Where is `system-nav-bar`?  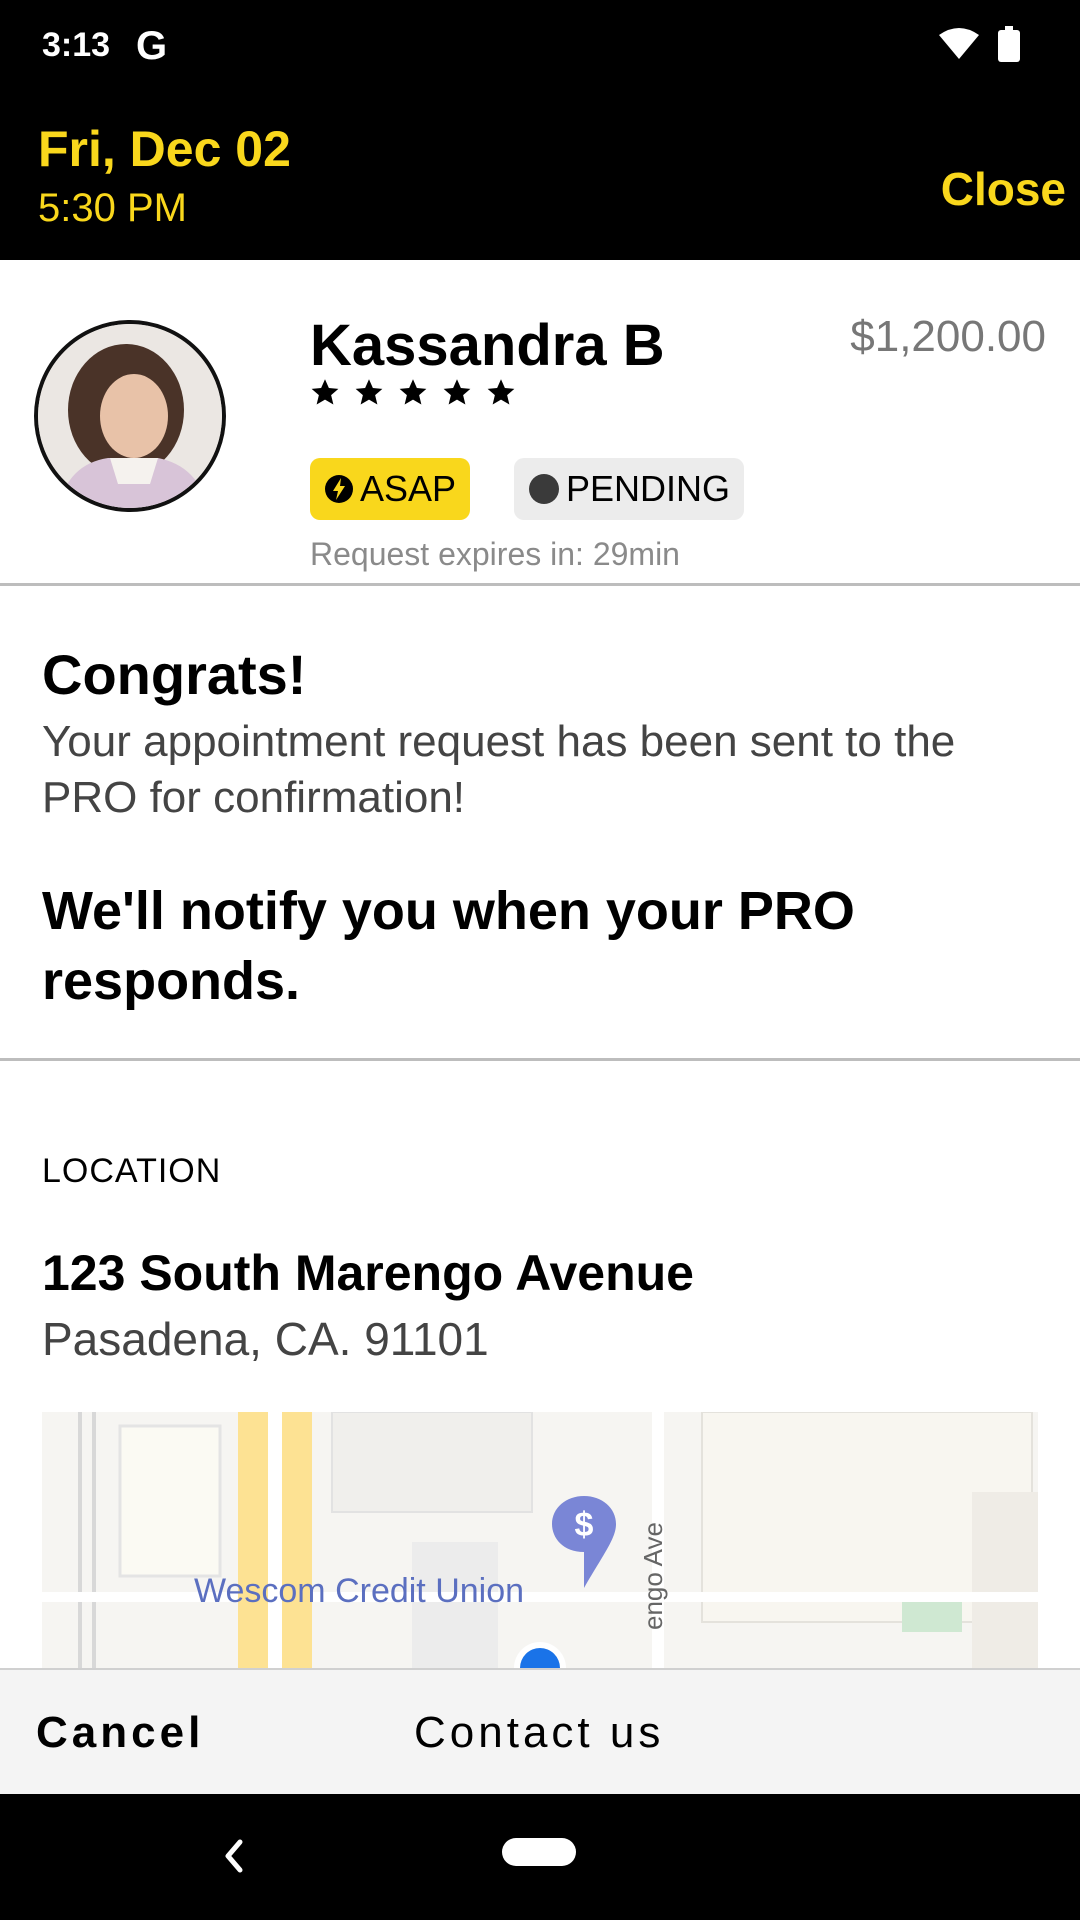
system-nav-bar is located at coordinates (540, 1857).